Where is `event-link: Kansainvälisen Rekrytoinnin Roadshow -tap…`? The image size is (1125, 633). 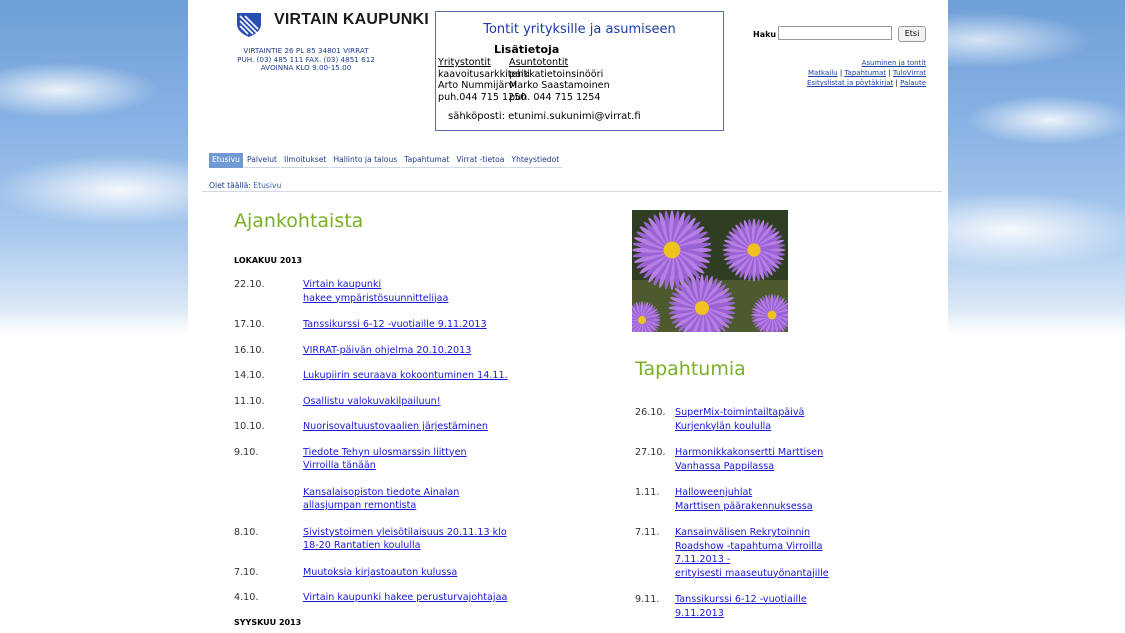
event-link: Kansainvälisen Rekrytoinnin Roadshow -tap… is located at coordinates (752, 553).